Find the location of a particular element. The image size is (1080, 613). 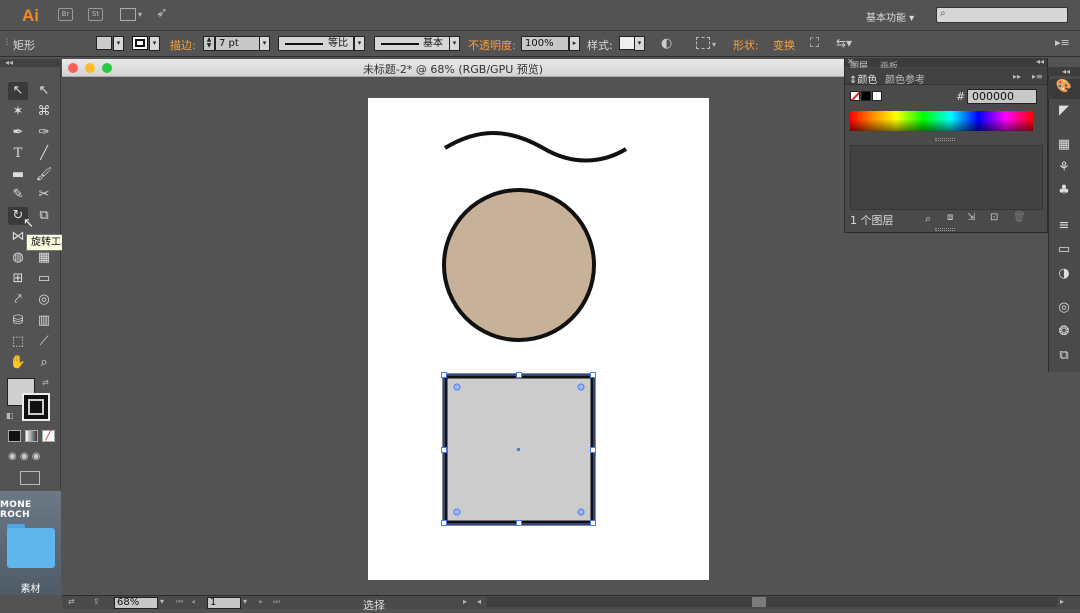

graphic-styles-icon: ❂ is located at coordinates (1064, 334).